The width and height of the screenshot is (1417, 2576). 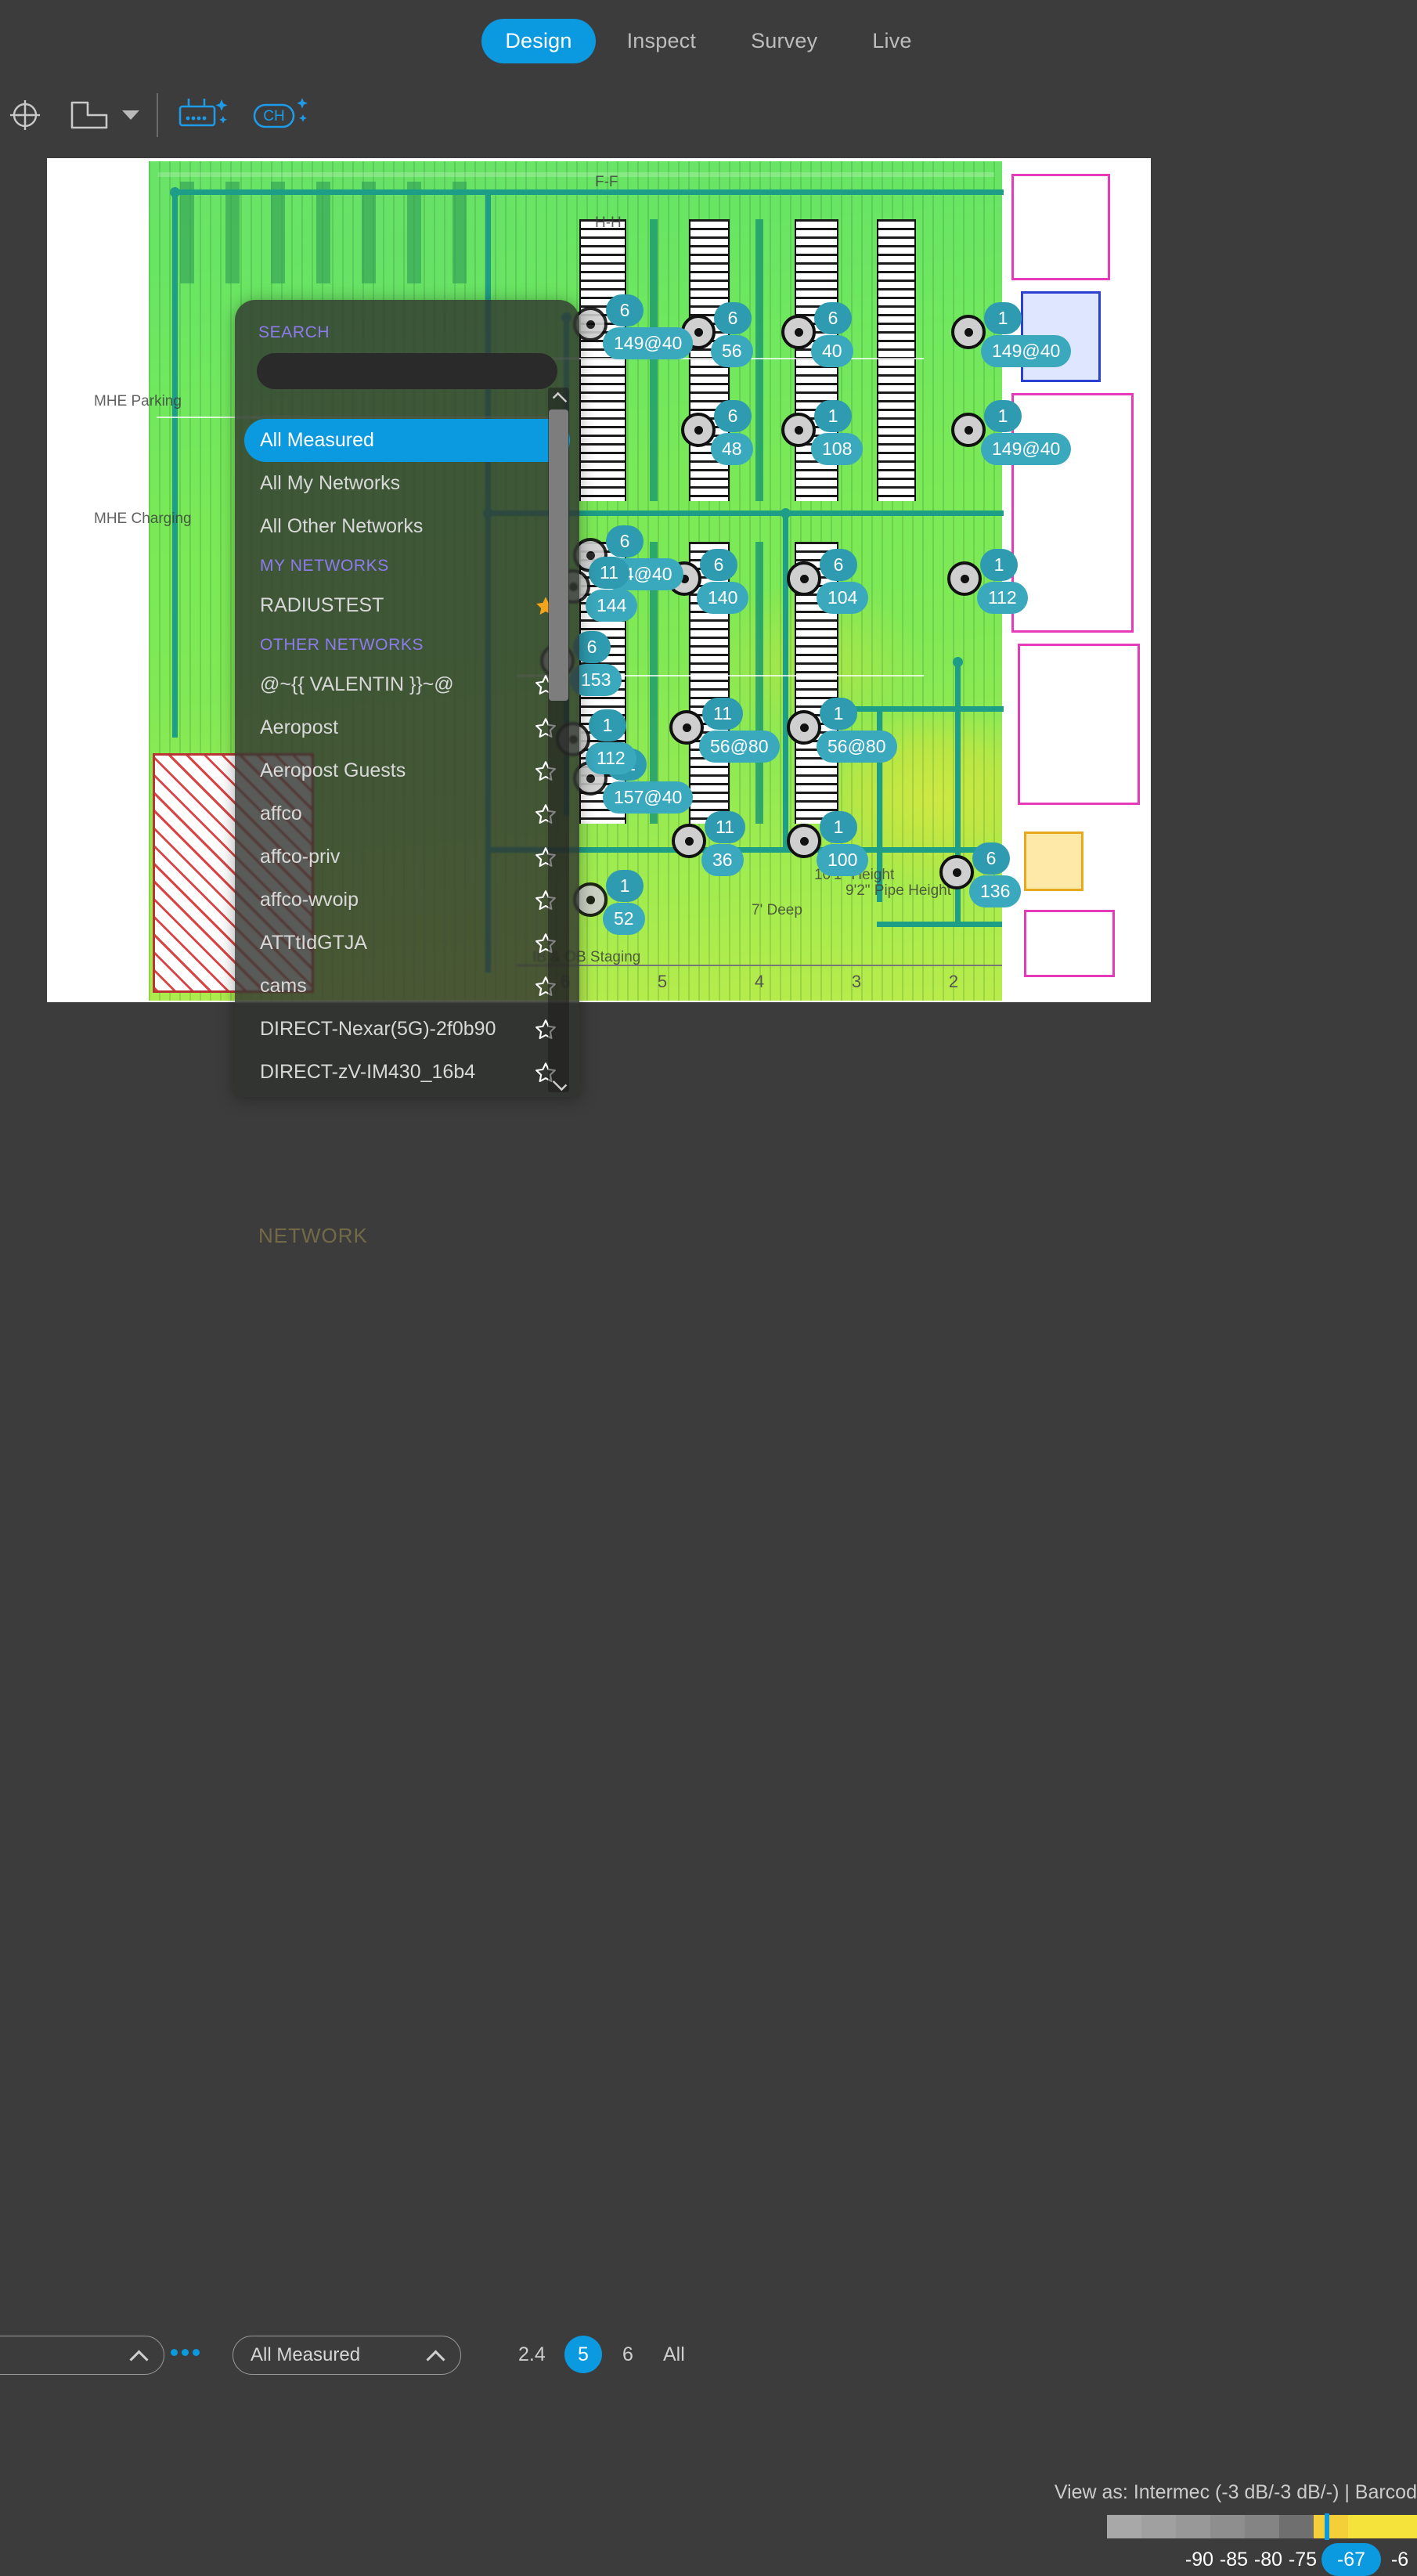 What do you see at coordinates (843, 598) in the screenshot?
I see `ap-power-badge: 104` at bounding box center [843, 598].